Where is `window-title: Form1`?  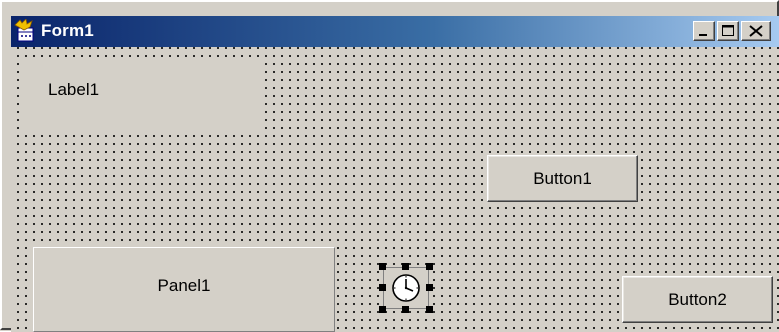
window-title: Form1 is located at coordinates (67, 30).